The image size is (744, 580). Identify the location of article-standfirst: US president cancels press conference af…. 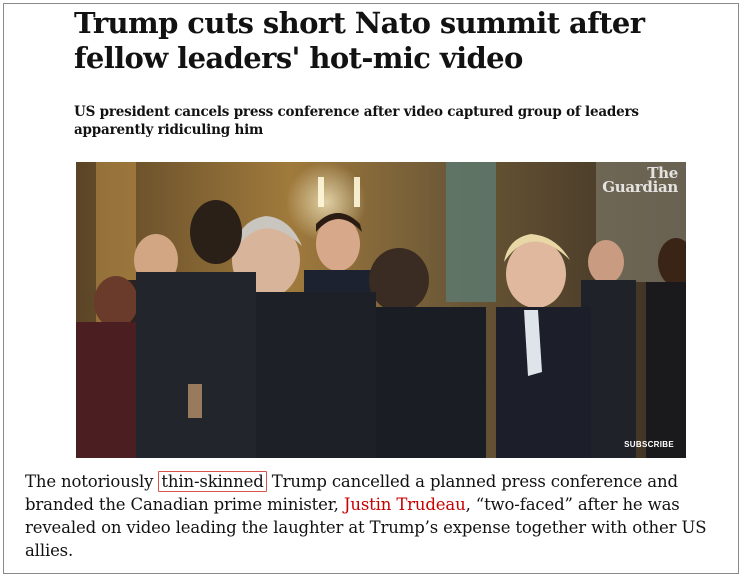
(356, 121).